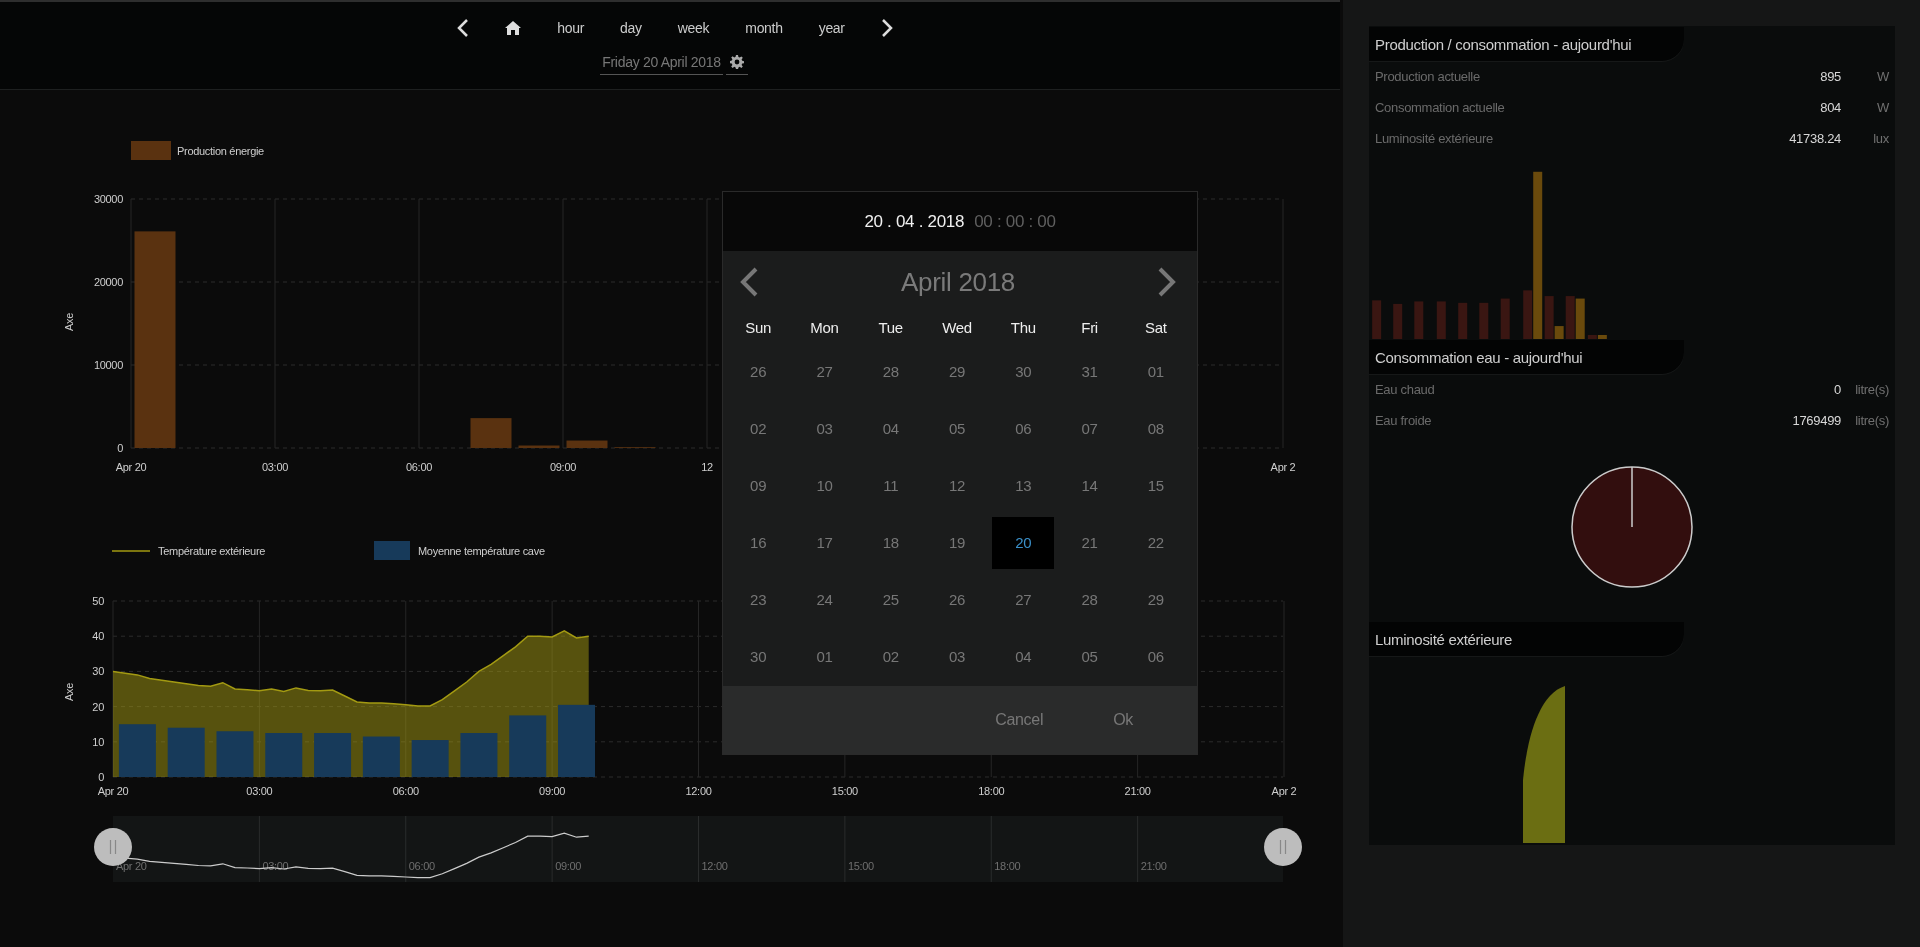 The image size is (1920, 947). Describe the element at coordinates (914, 221) in the screenshot. I see `selected-date: 20 . 04 . 2018` at that location.